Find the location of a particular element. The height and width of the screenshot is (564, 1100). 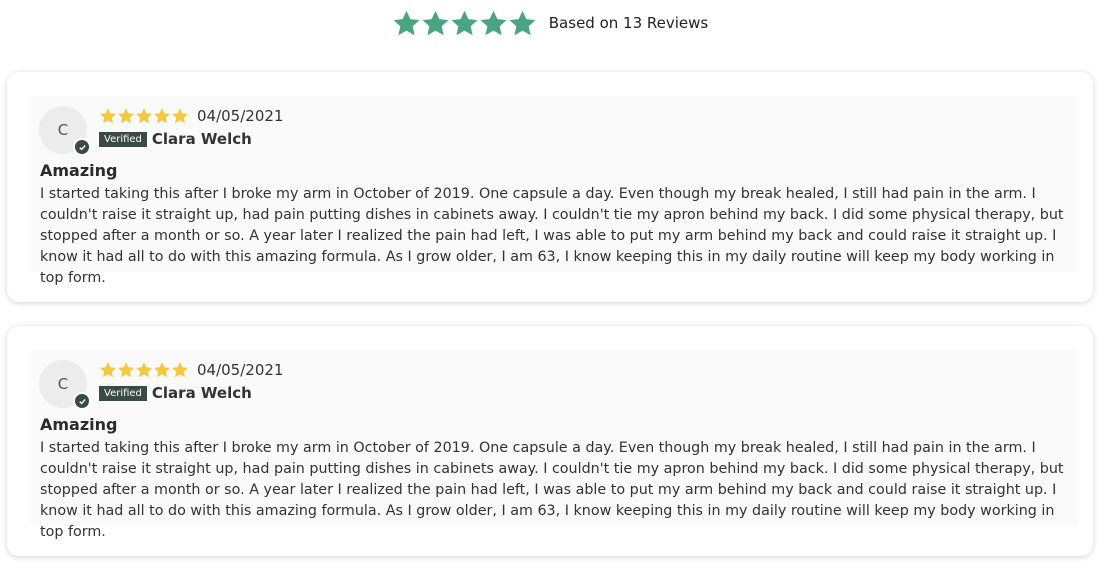

summary-rating-stars is located at coordinates (464, 23).